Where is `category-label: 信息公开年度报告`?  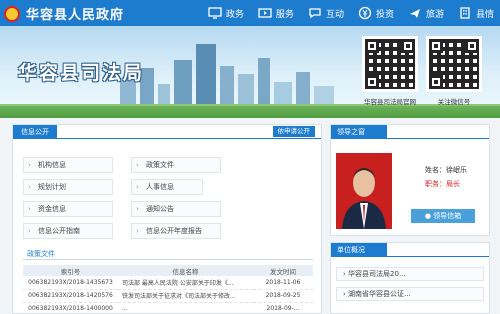
category-label: 信息公开年度报告 is located at coordinates (174, 231).